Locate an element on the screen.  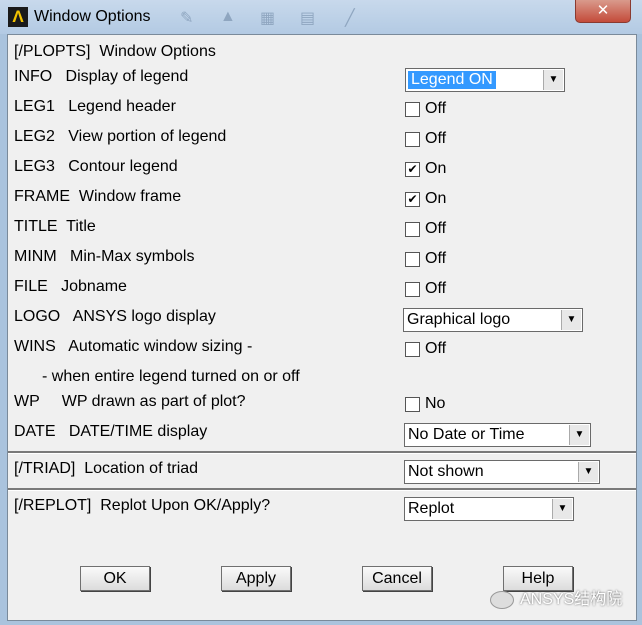
minm-state: Off is located at coordinates (436, 258).